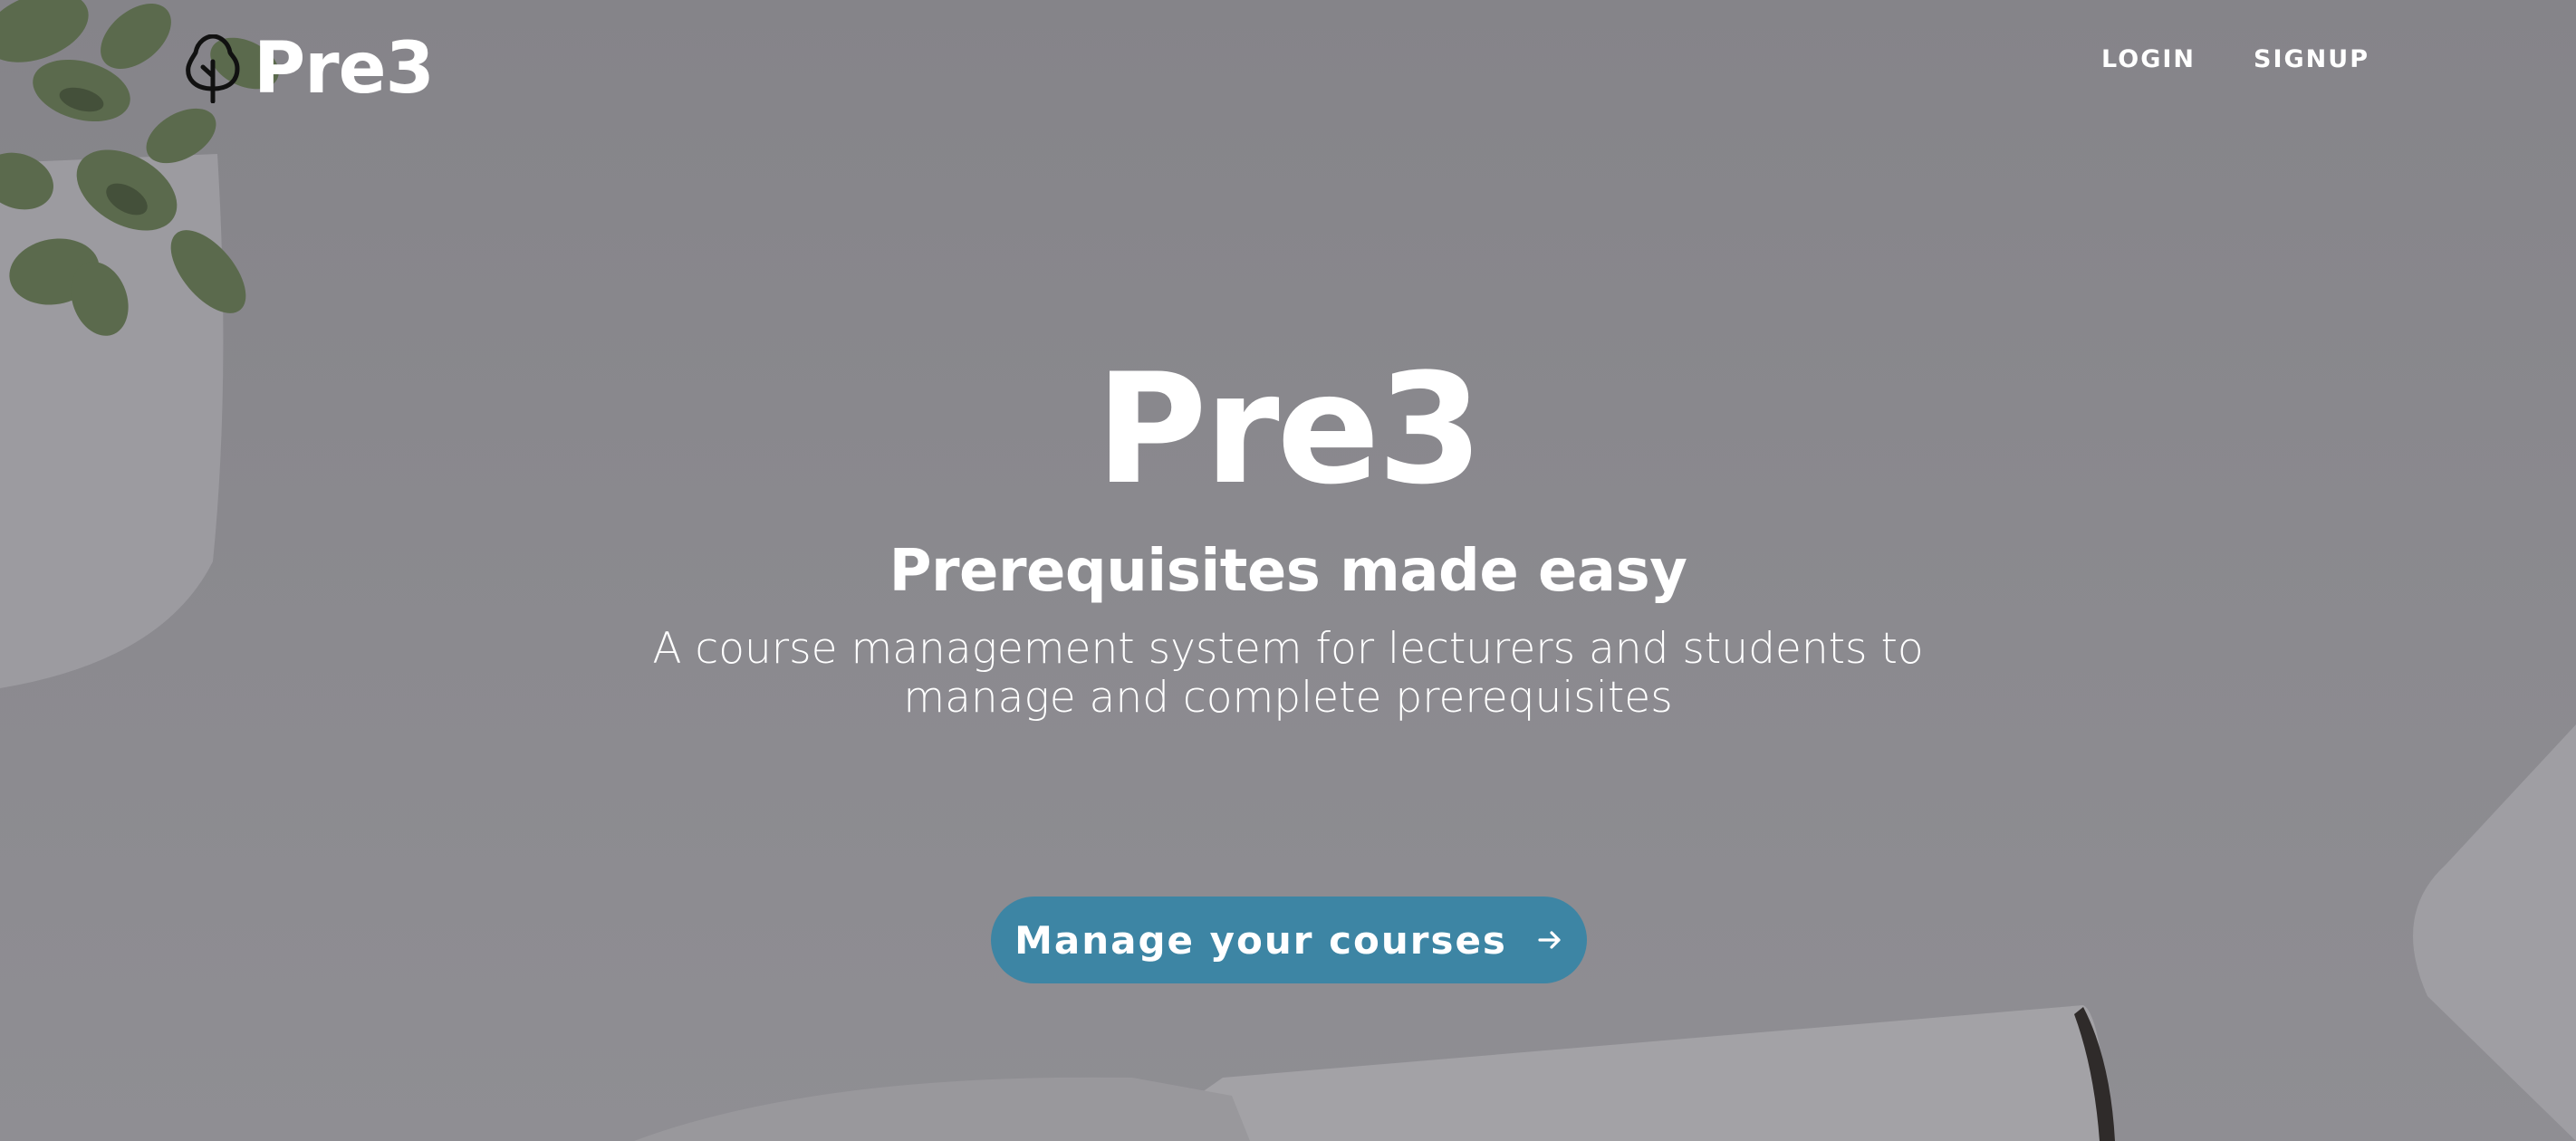  I want to click on laptop-corner, so click(2494, 932).